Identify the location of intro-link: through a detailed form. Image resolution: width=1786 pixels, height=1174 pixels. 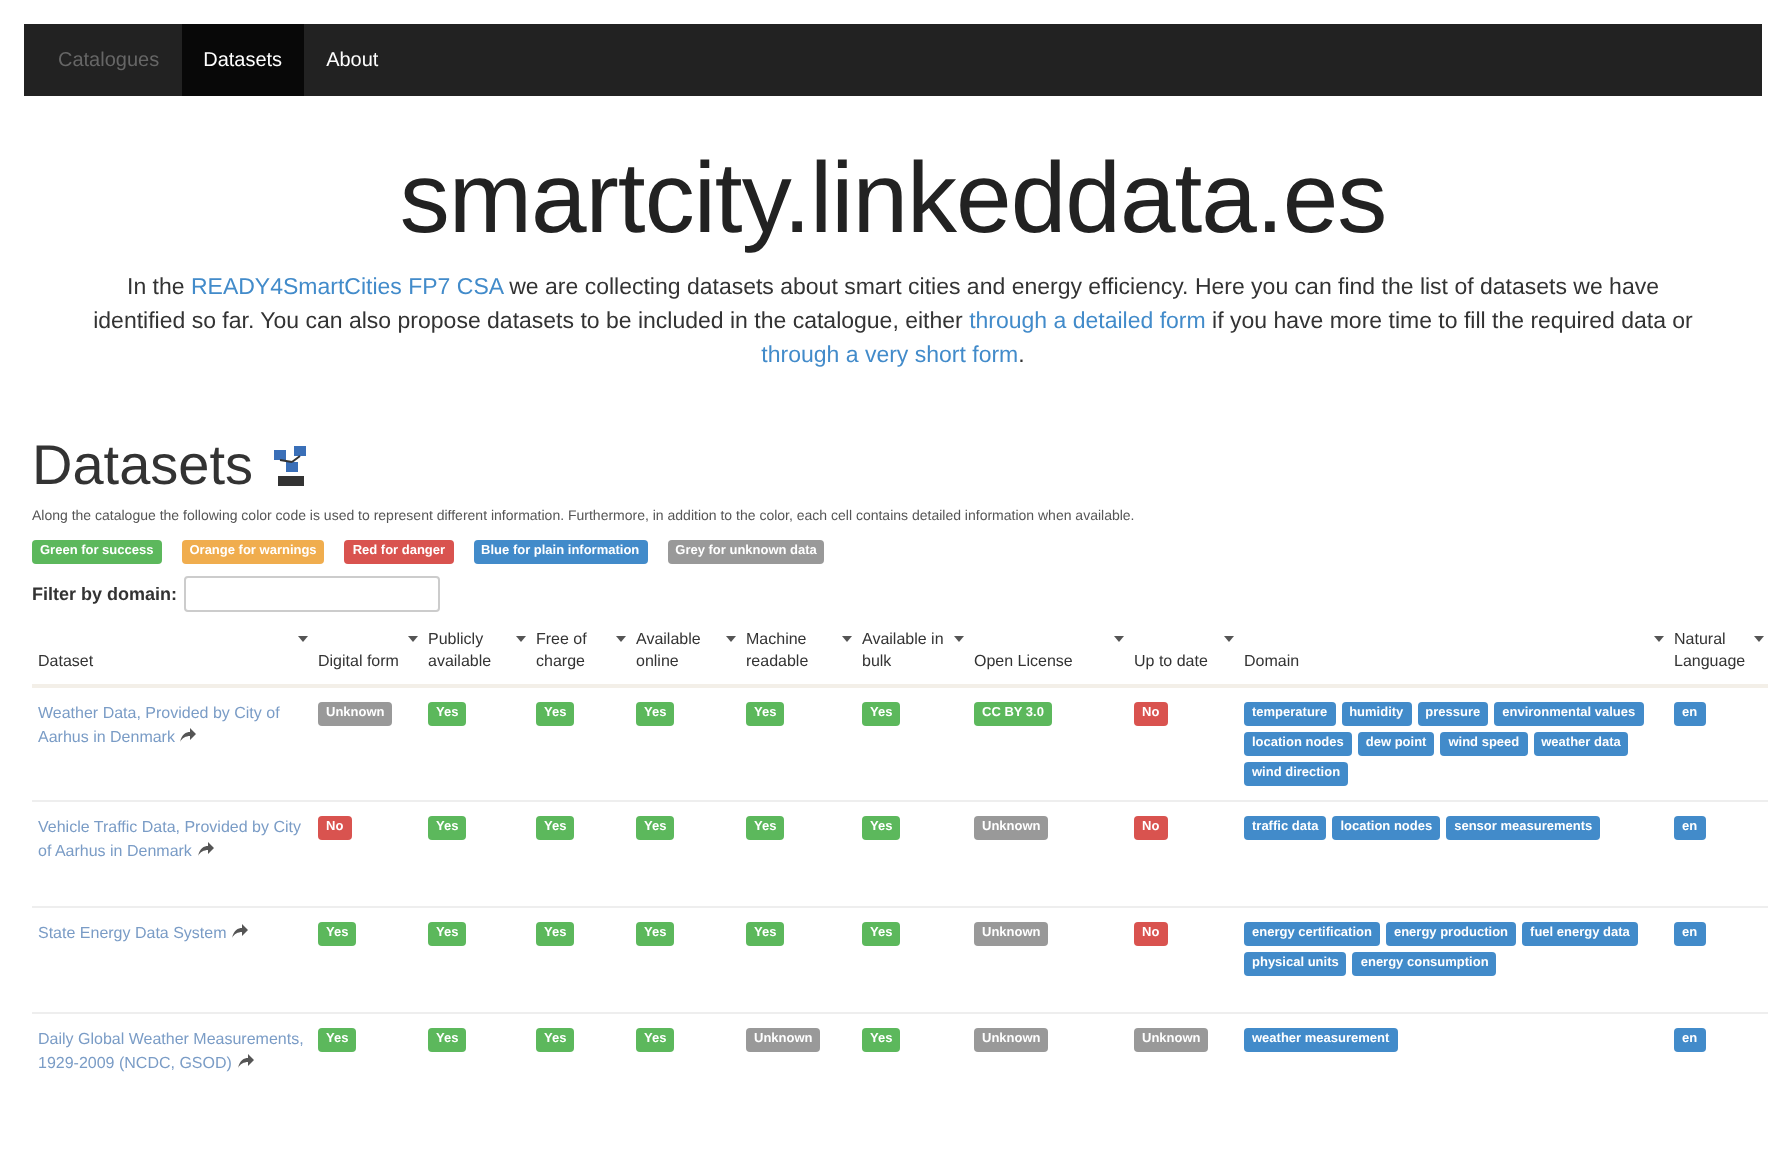
(1087, 322).